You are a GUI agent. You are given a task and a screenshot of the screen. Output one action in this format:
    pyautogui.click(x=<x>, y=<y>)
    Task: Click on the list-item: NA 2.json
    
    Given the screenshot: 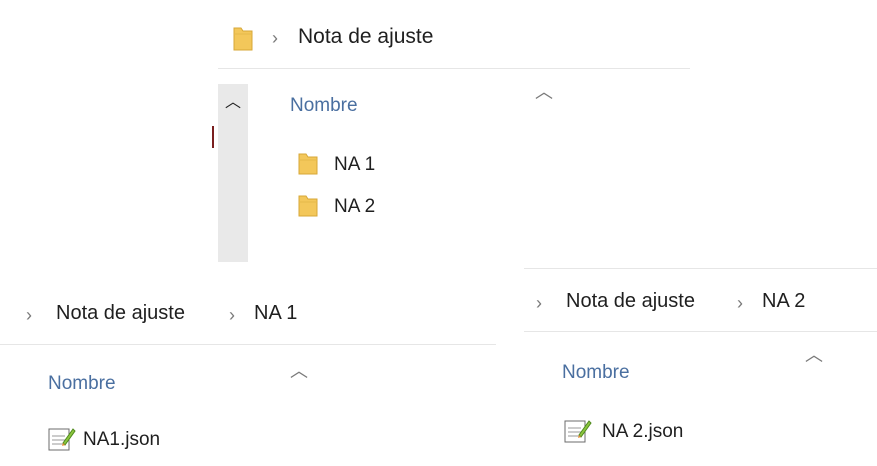 What is the action you would take?
    pyautogui.click(x=642, y=432)
    